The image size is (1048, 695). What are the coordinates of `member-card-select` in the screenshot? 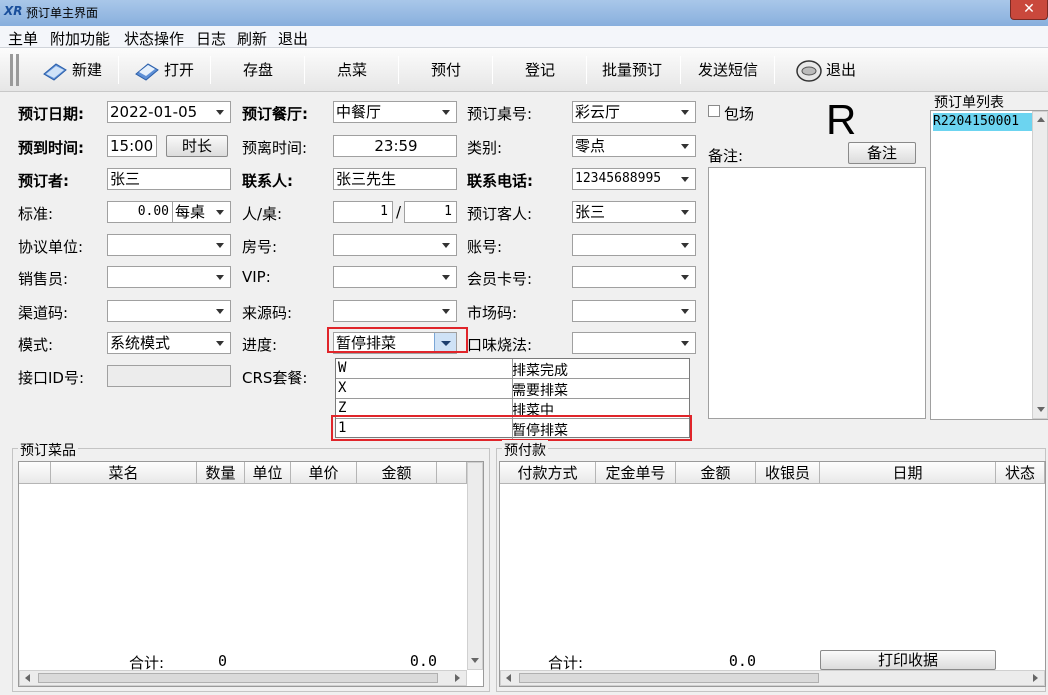 It's located at (634, 277).